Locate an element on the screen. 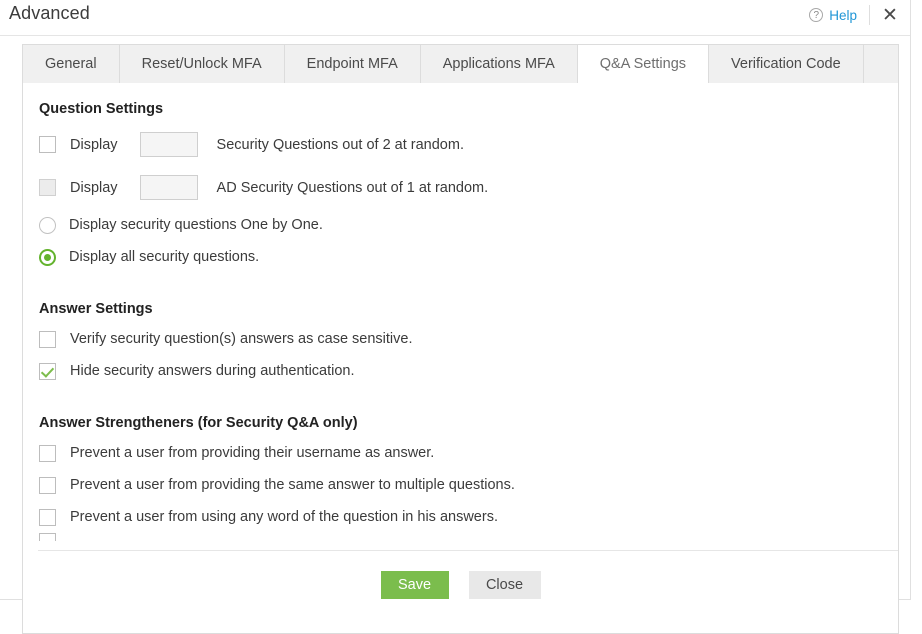  help-link: ? Help is located at coordinates (839, 15).